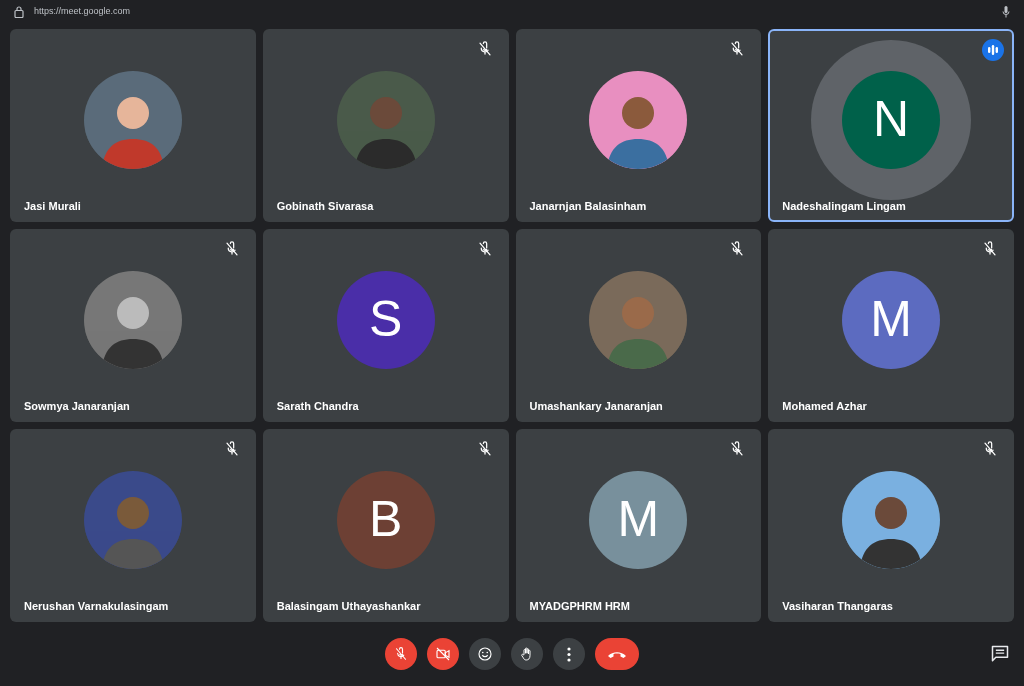 The height and width of the screenshot is (686, 1024). Describe the element at coordinates (52, 206) in the screenshot. I see `participant-name: Jasi Murali` at that location.